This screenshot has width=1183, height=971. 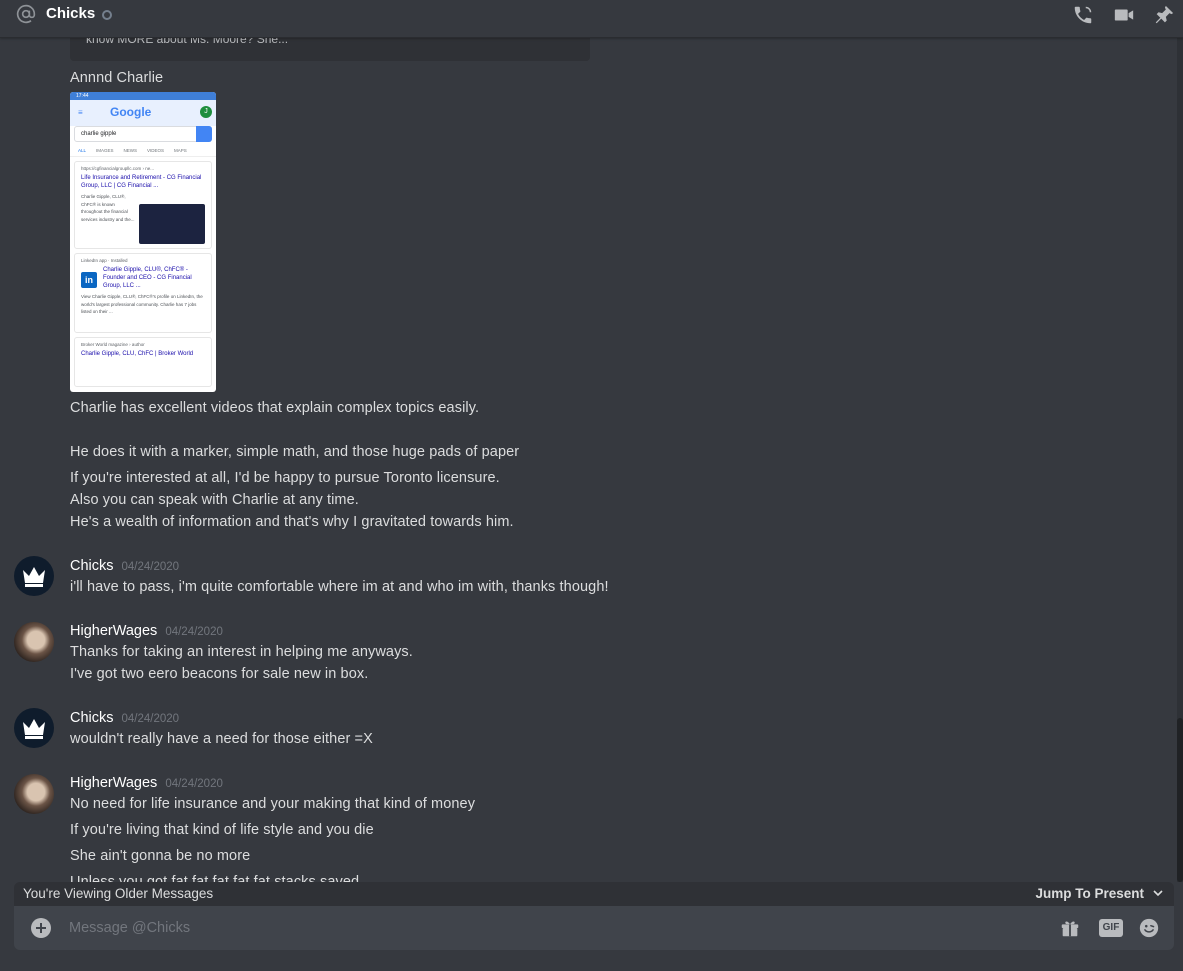 I want to click on tab-news: NEWS, so click(x=130, y=150).